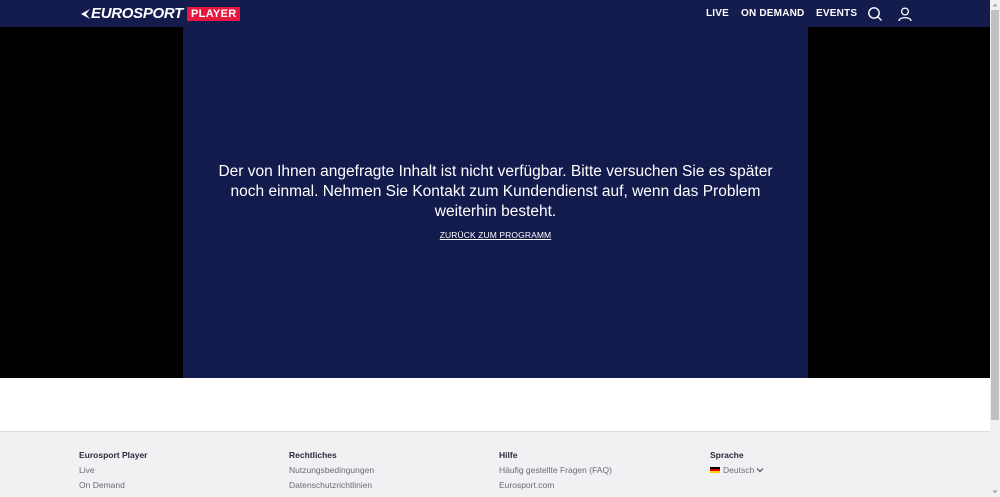 The height and width of the screenshot is (497, 1000). What do you see at coordinates (495, 13) in the screenshot?
I see `top-navigation-bar: EUROSPORT PLAYER LIVE ON DEMAND EVENTS` at bounding box center [495, 13].